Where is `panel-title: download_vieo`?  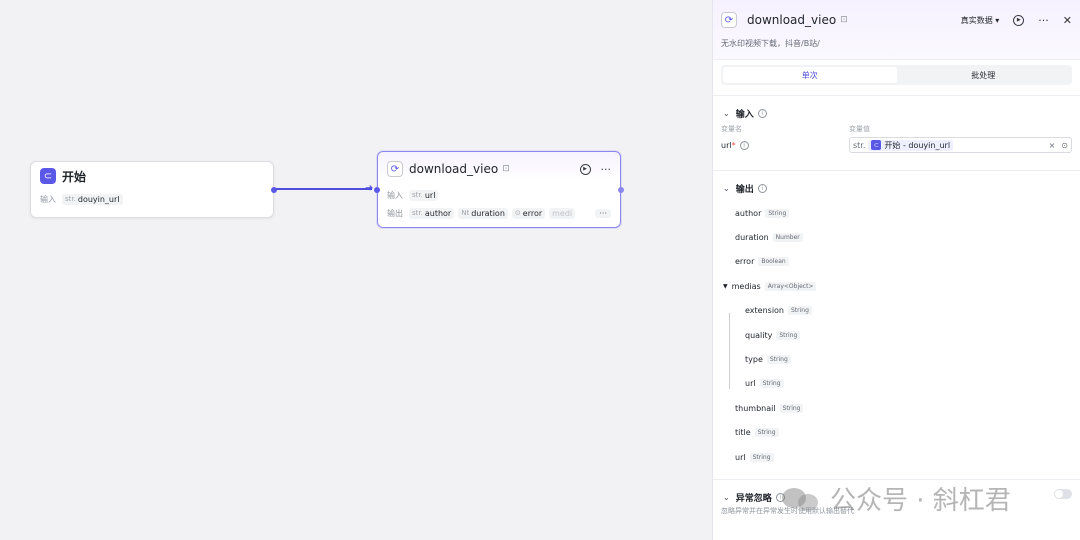 panel-title: download_vieo is located at coordinates (792, 20).